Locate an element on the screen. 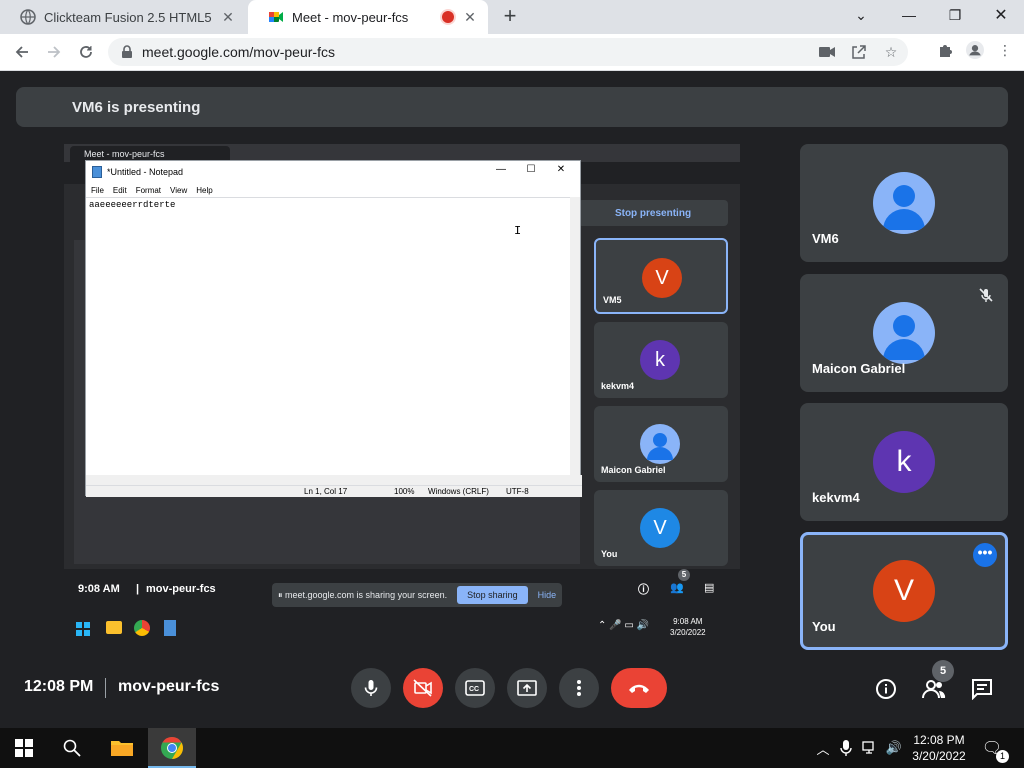  system-clock: 12:08 PM 3/20/2022 is located at coordinates (939, 748).